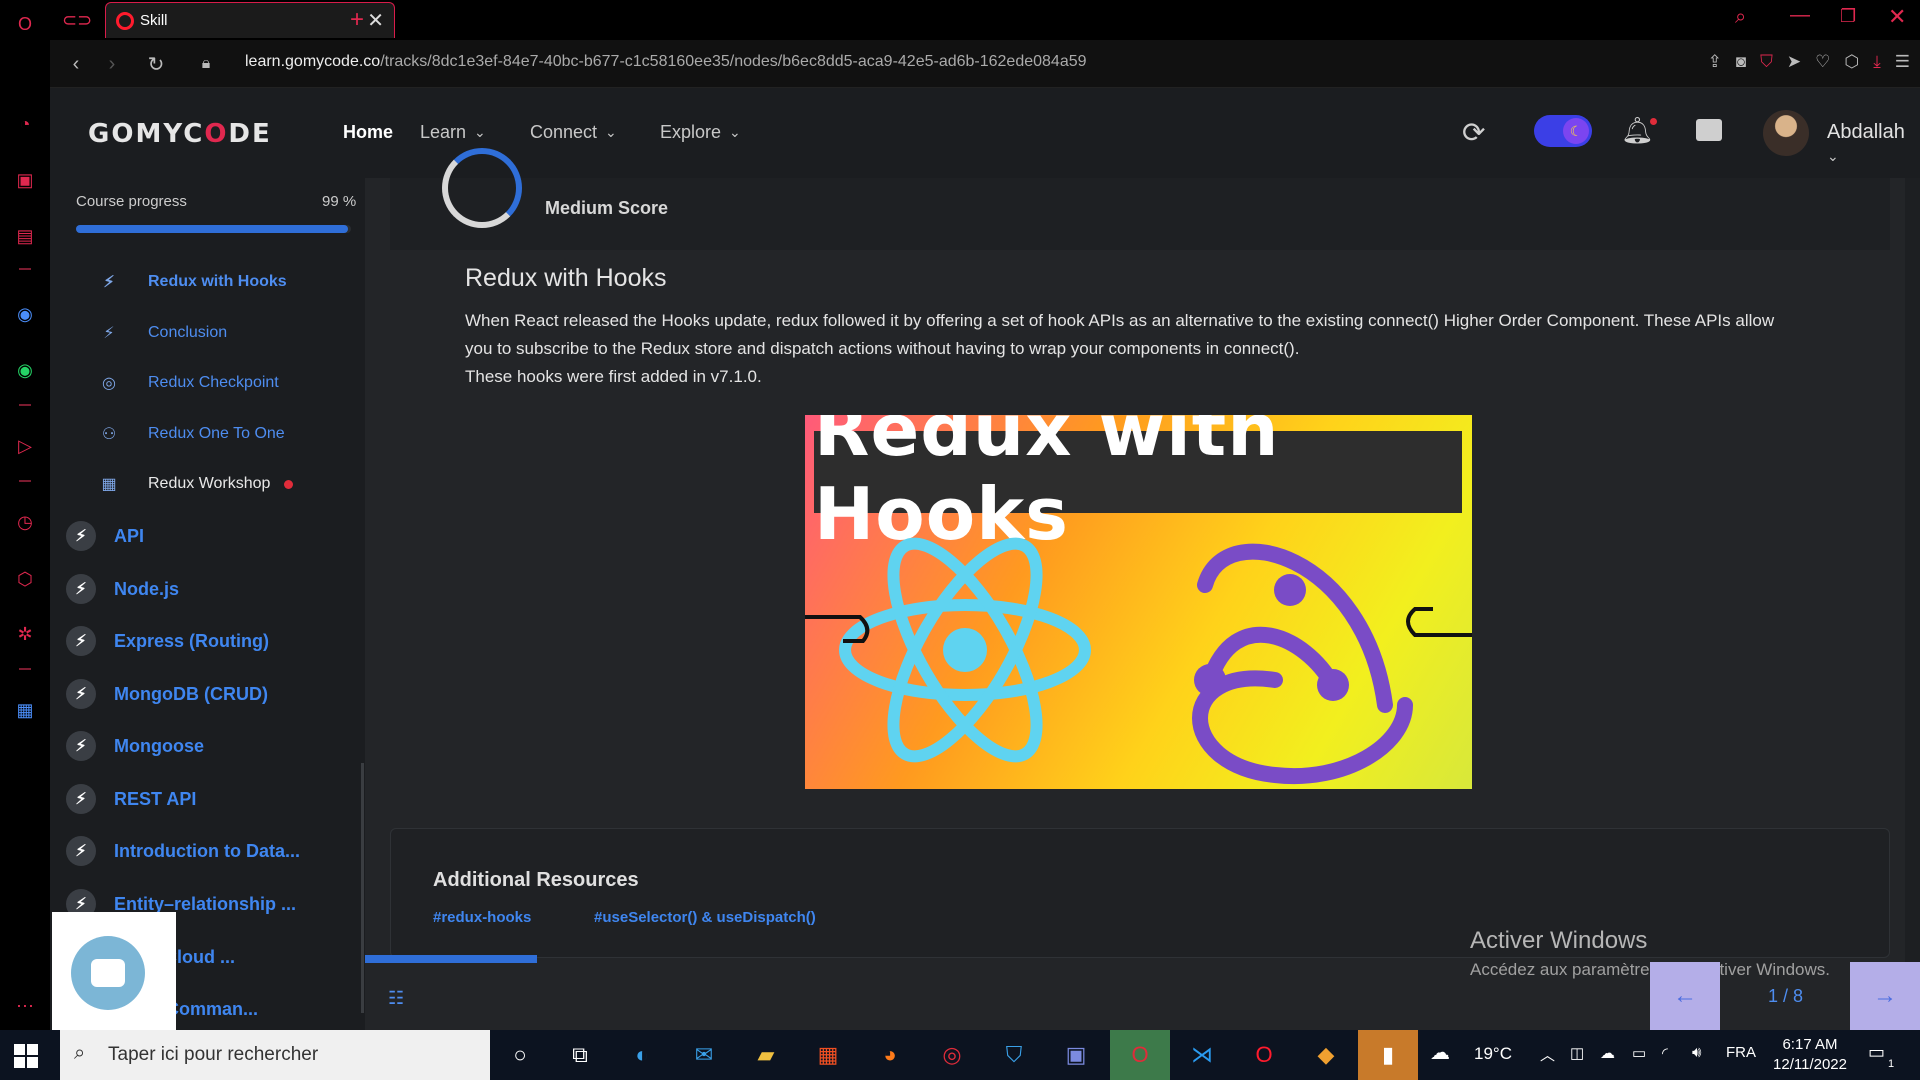  What do you see at coordinates (154, 20) in the screenshot?
I see `tab-title: Skill` at bounding box center [154, 20].